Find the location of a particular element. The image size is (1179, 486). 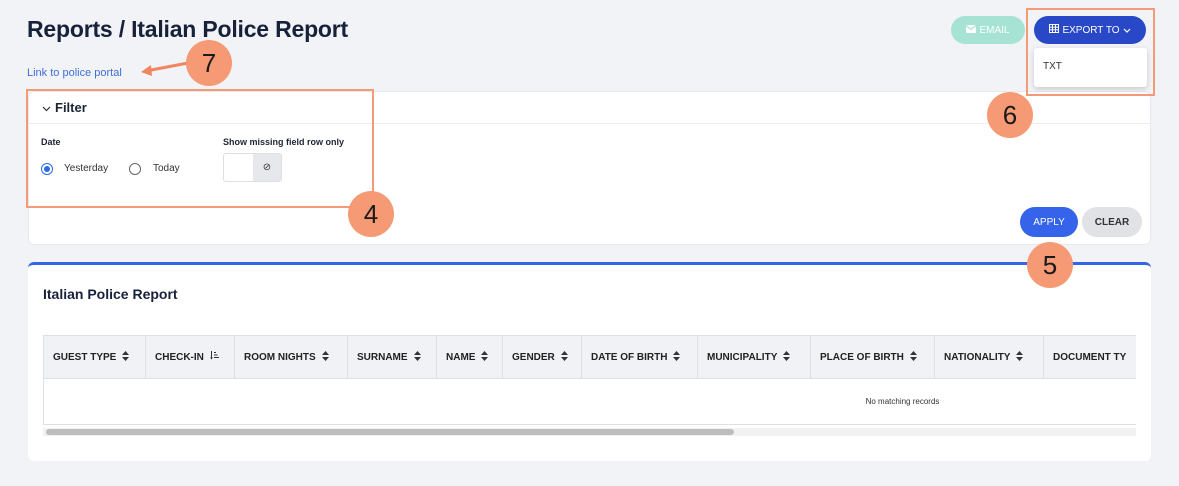

email-button: EMAIL is located at coordinates (988, 30).